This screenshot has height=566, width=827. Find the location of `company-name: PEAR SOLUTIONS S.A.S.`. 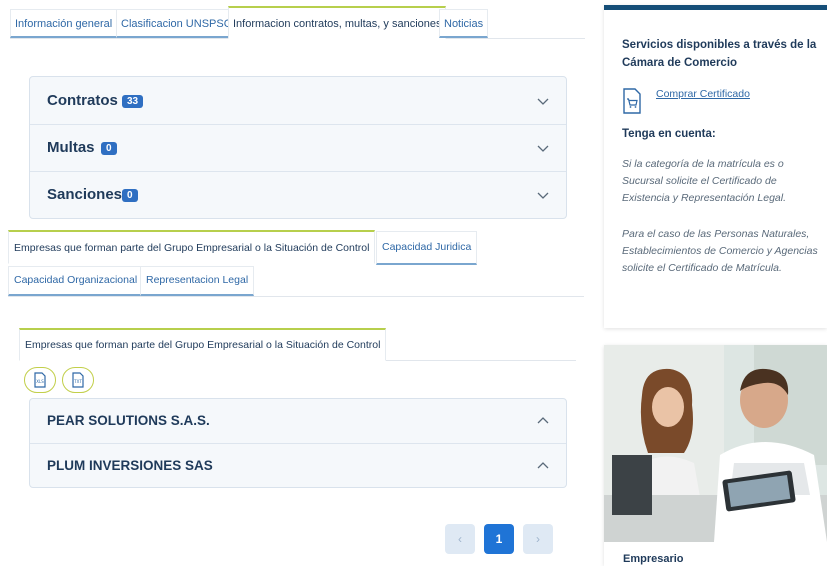

company-name: PEAR SOLUTIONS S.A.S. is located at coordinates (128, 420).